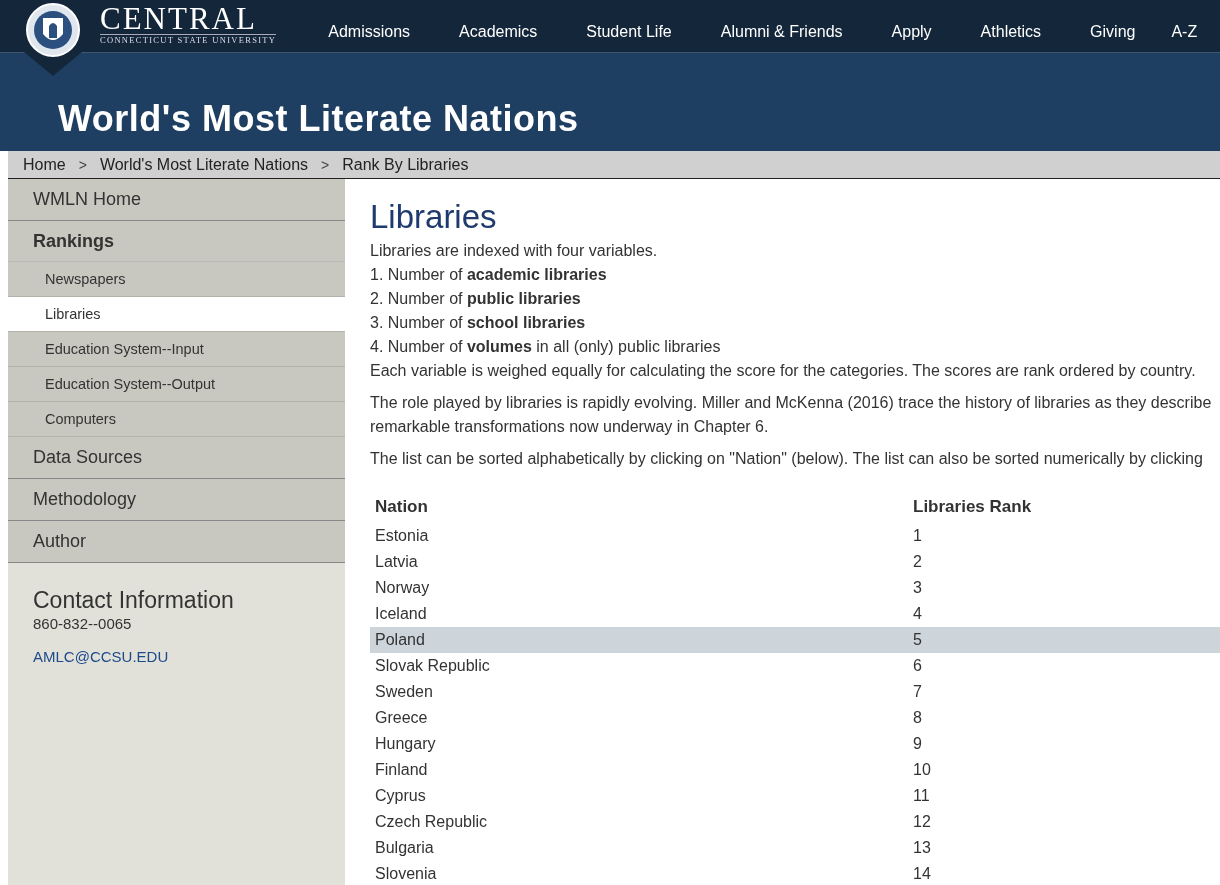  What do you see at coordinates (514, 251) in the screenshot?
I see `body-text: Libraries are indexed with four variables.` at bounding box center [514, 251].